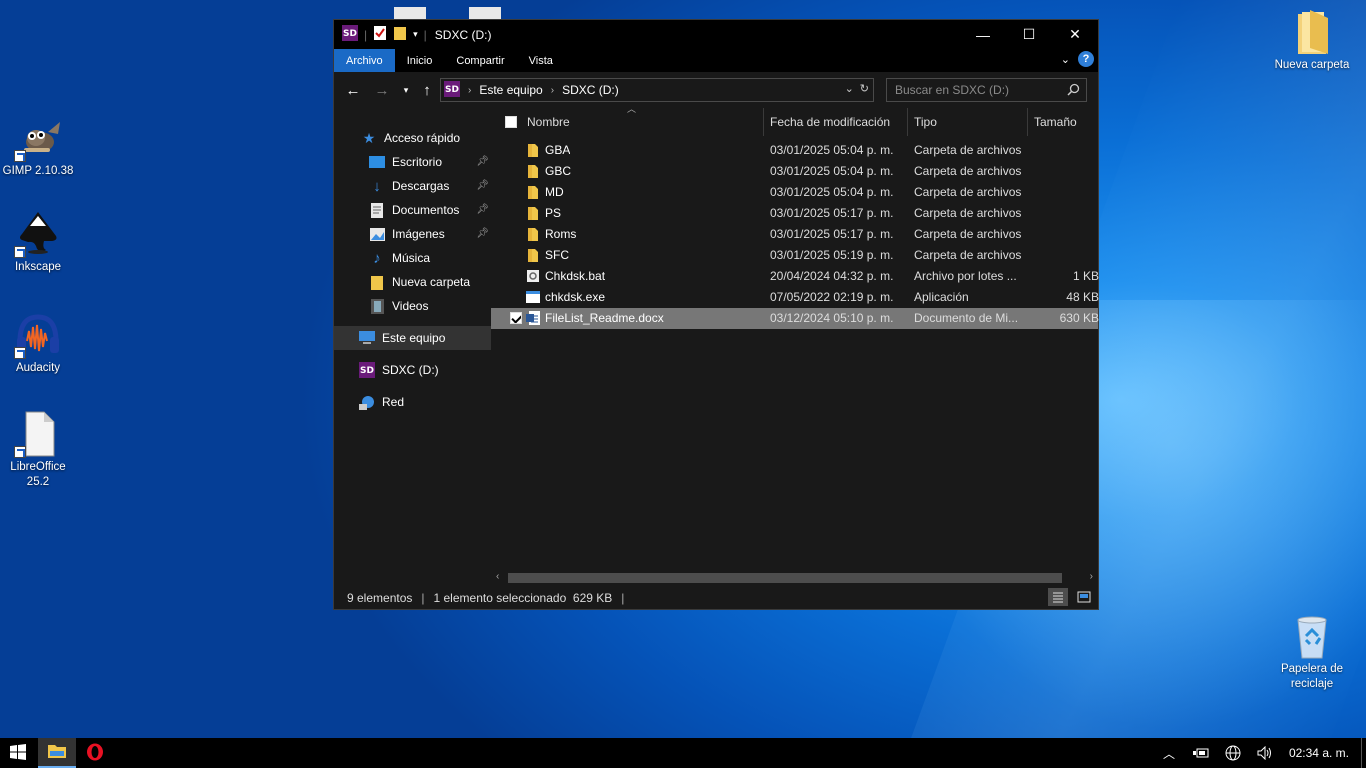 The height and width of the screenshot is (768, 1366). Describe the element at coordinates (422, 138) in the screenshot. I see `nav-label: Acceso rápido` at that location.